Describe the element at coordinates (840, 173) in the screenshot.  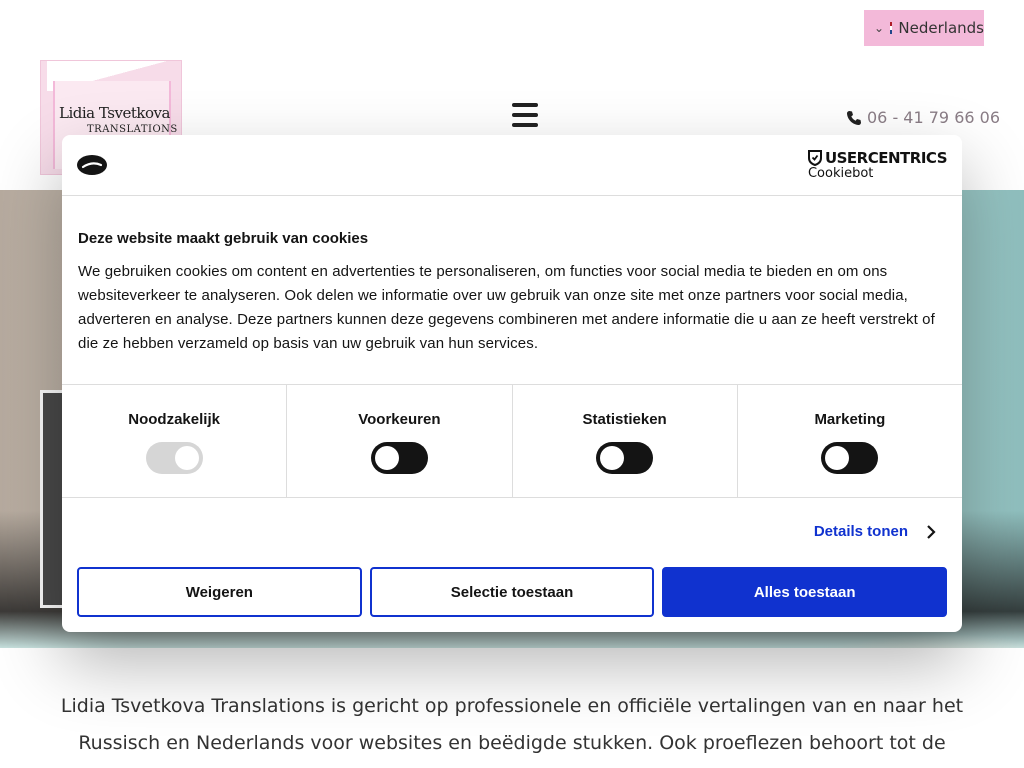
I see `cookiebot-label: Cookiebot` at that location.